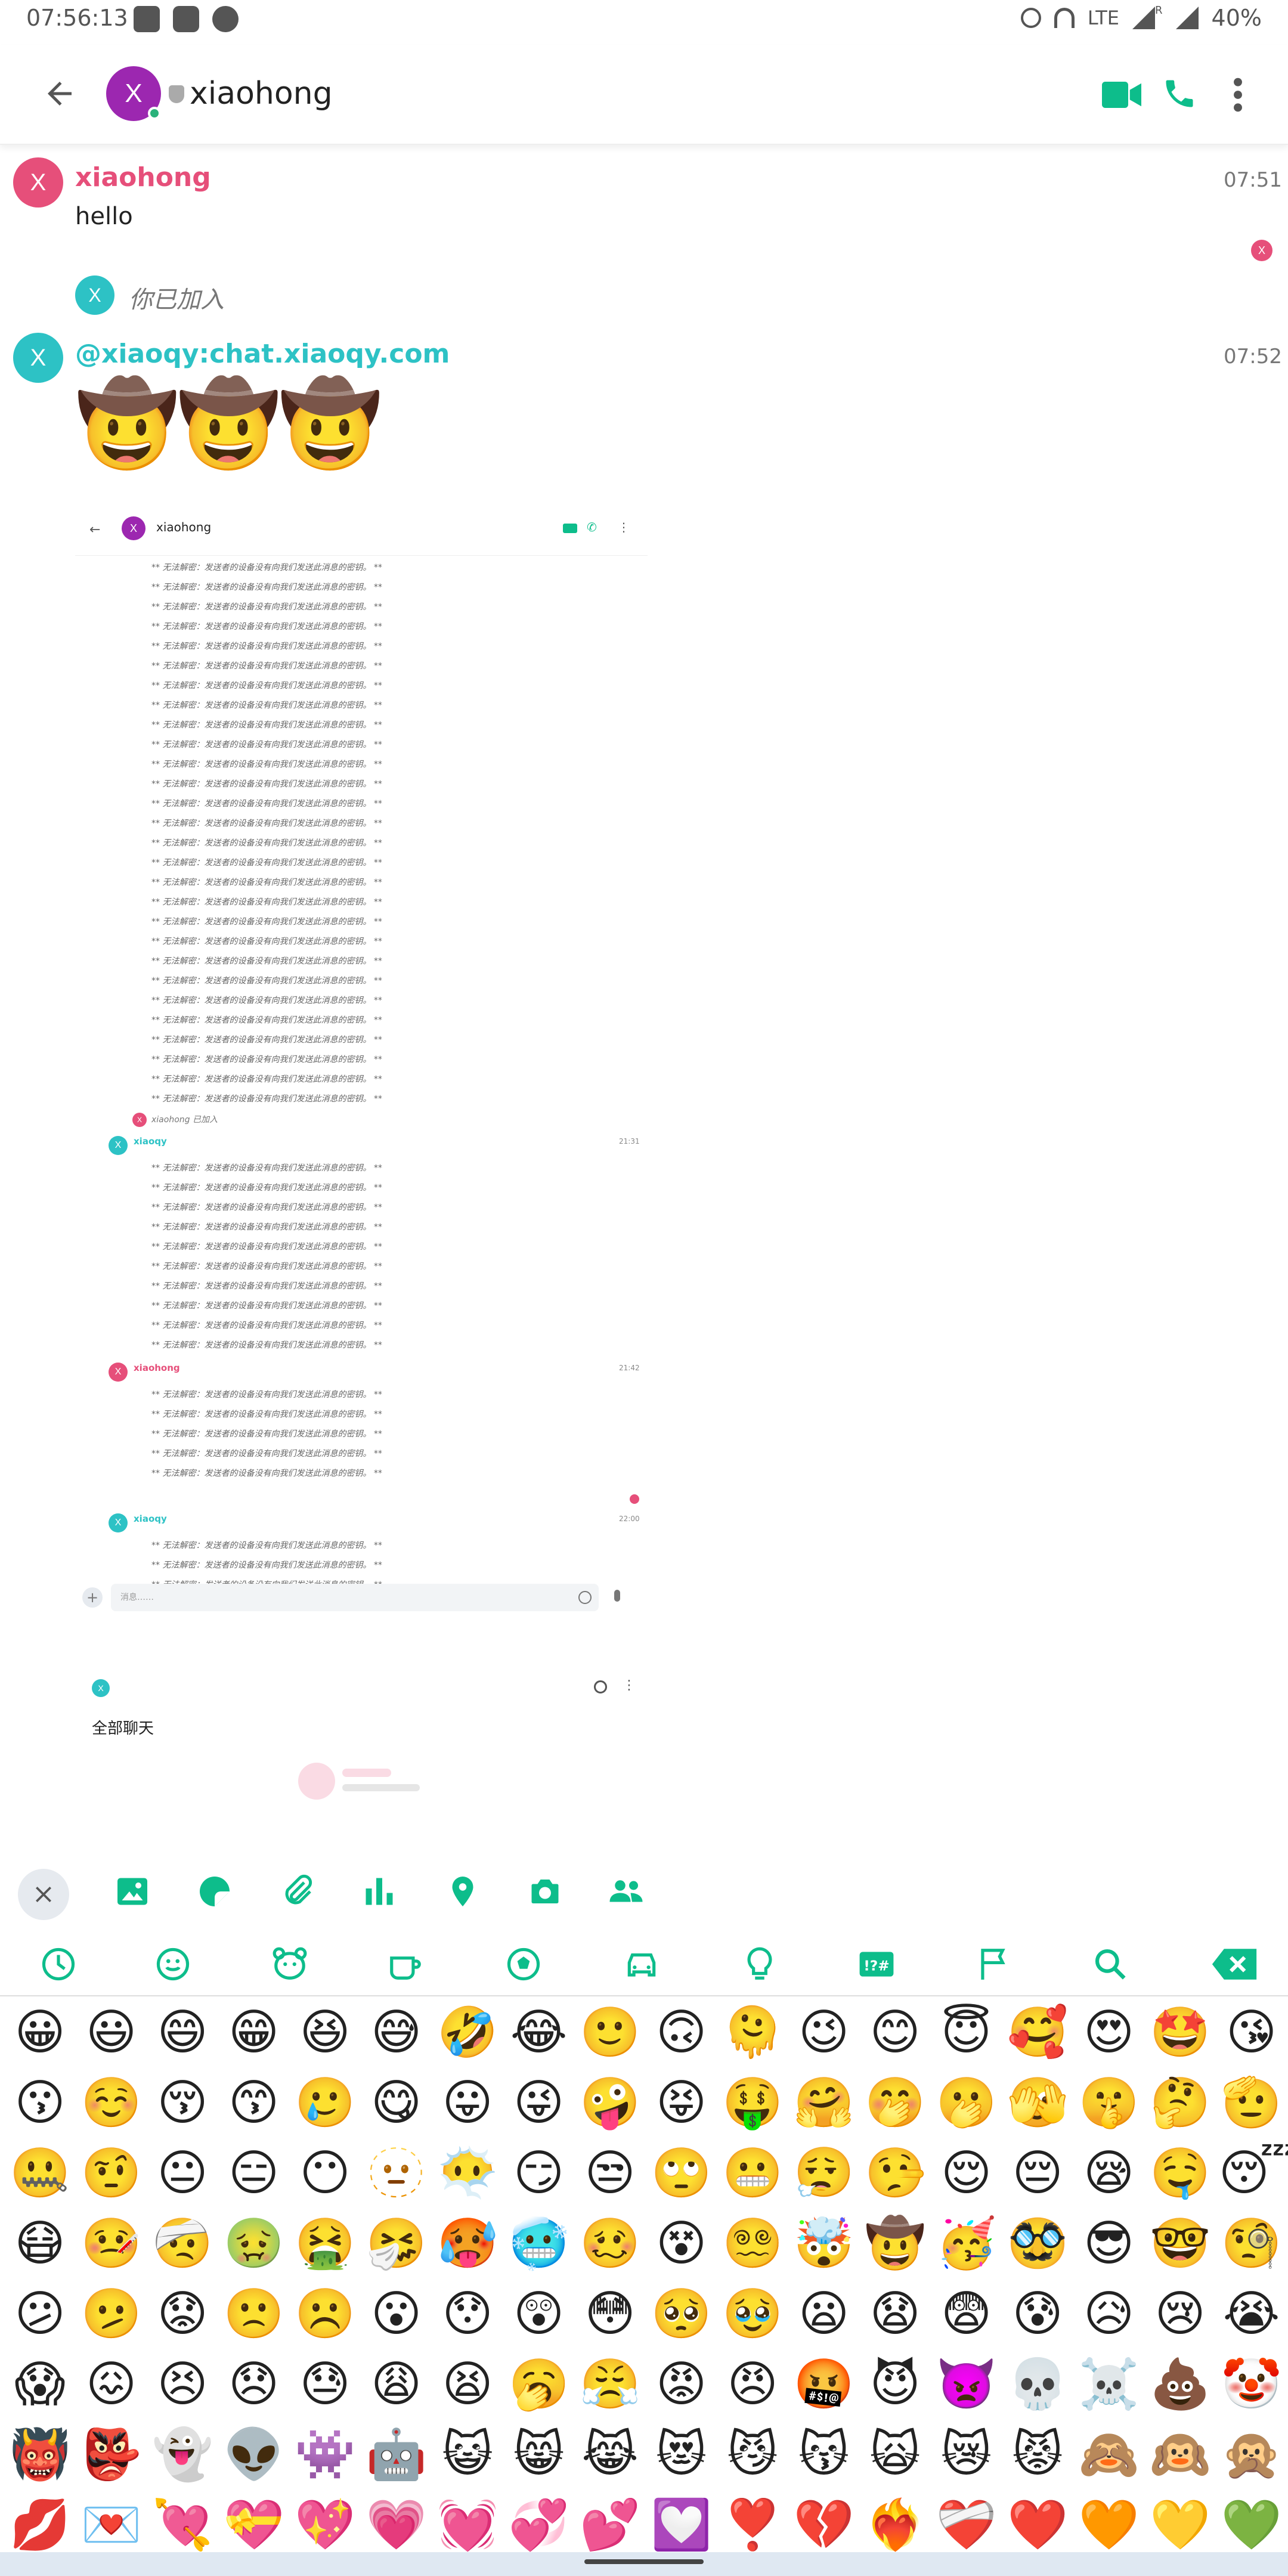 Image resolution: width=1288 pixels, height=2576 pixels. Describe the element at coordinates (967, 2033) in the screenshot. I see `emoji-key: 😇` at that location.